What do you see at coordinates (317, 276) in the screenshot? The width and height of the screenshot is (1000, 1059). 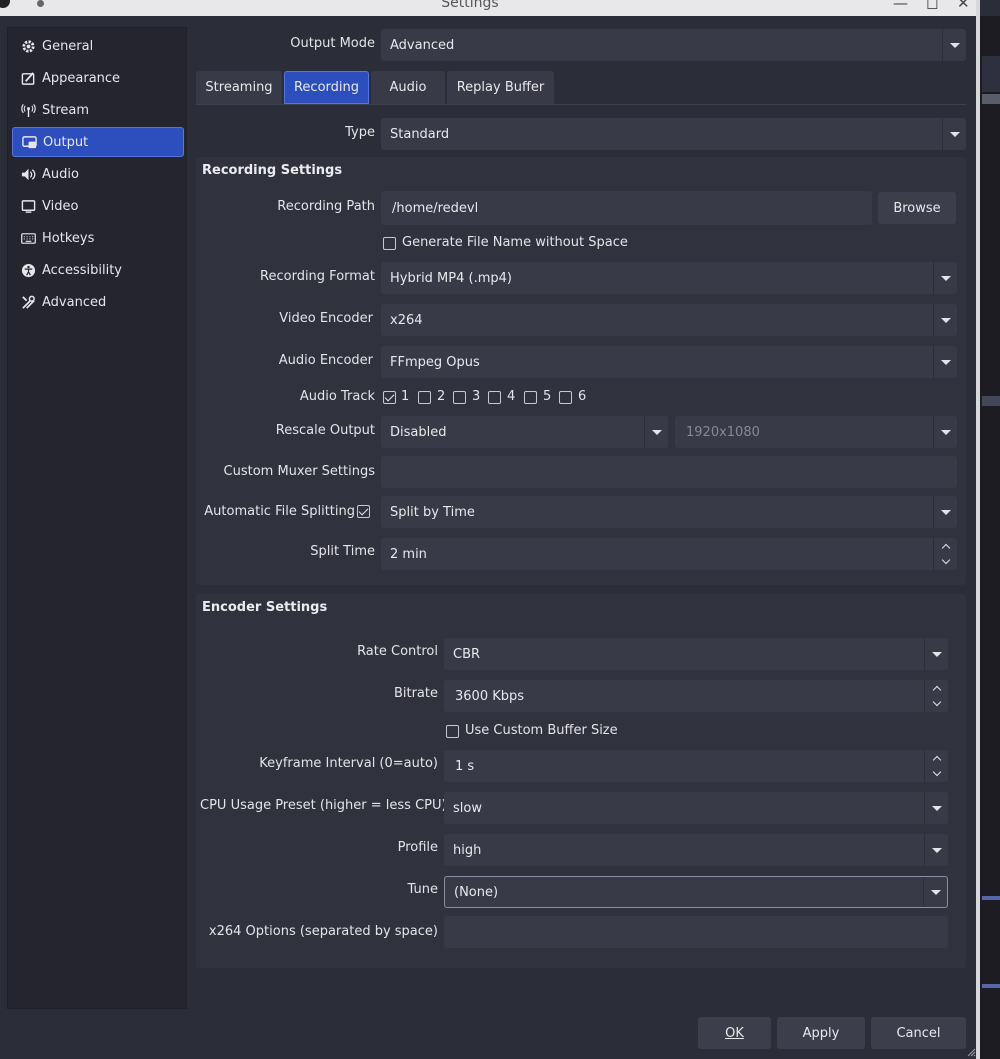 I see `recording-format-label: Recording Format` at bounding box center [317, 276].